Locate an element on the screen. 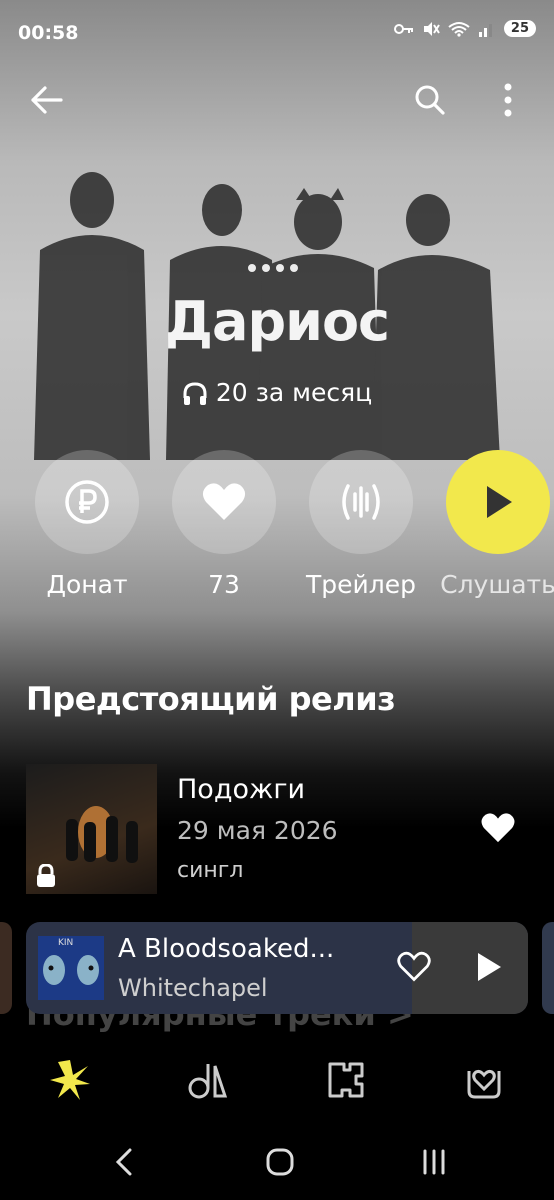 This screenshot has width=554, height=1200. battery-indicator: 25 is located at coordinates (519, 28).